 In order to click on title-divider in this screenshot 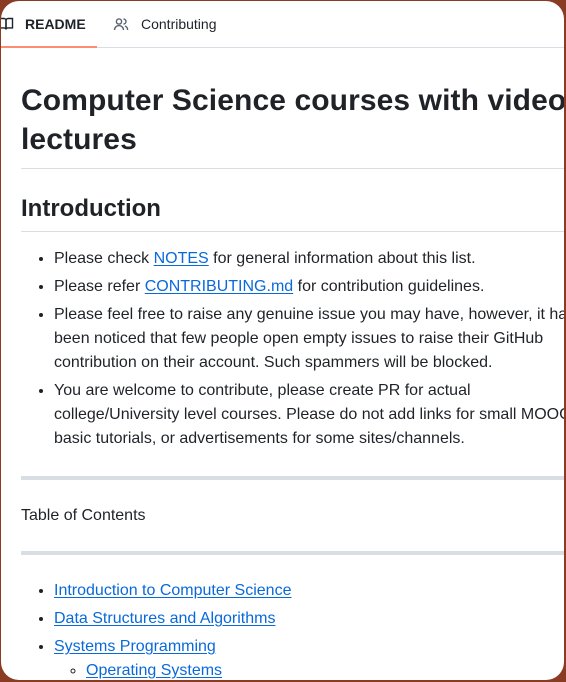, I will do `click(292, 168)`.